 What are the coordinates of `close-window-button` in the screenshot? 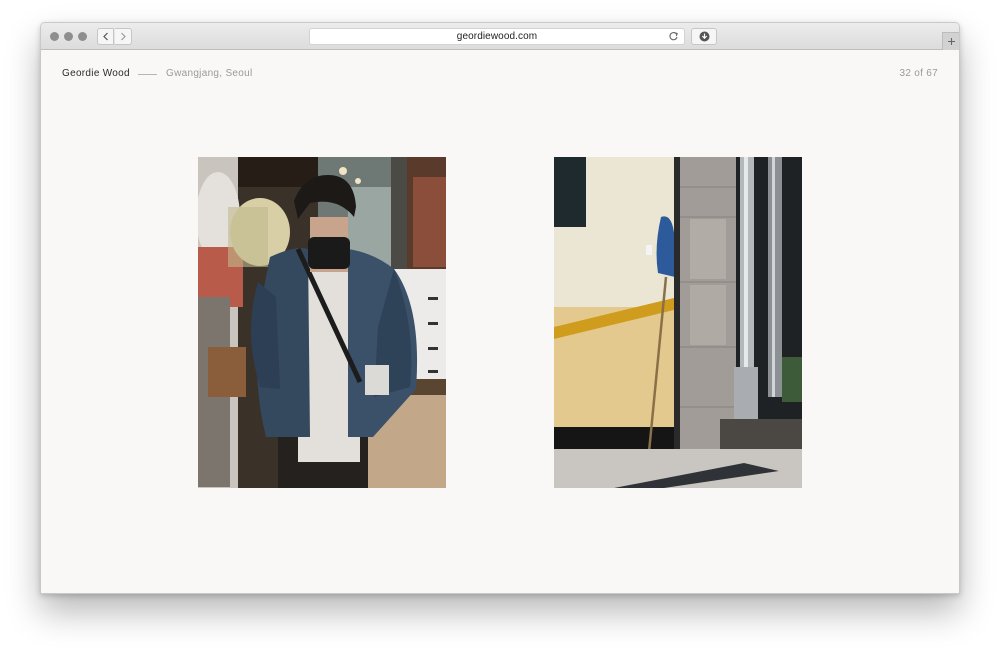 It's located at (54, 36).